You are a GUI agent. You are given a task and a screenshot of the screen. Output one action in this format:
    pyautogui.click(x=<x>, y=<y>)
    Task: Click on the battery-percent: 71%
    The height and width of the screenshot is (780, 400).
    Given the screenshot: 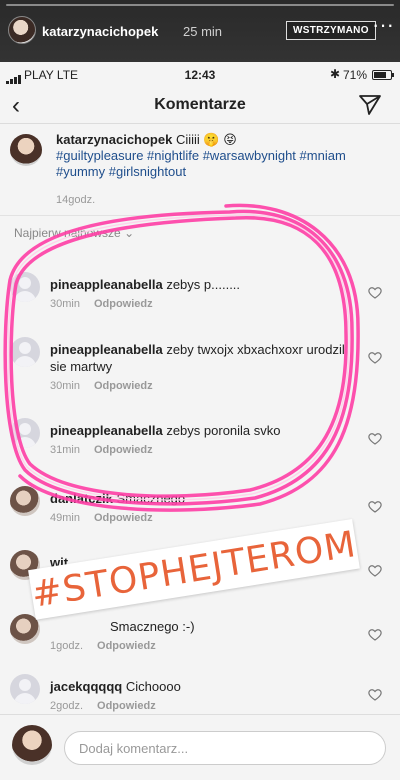 What is the action you would take?
    pyautogui.click(x=355, y=75)
    